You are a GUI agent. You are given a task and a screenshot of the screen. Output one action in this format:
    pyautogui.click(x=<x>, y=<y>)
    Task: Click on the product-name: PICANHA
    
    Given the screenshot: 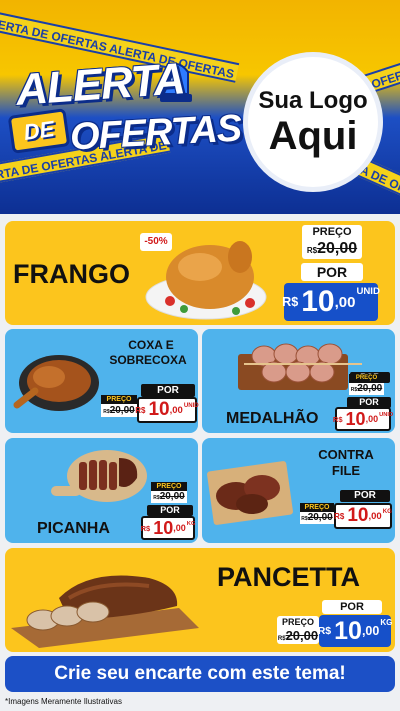 What is the action you would take?
    pyautogui.click(x=73, y=528)
    